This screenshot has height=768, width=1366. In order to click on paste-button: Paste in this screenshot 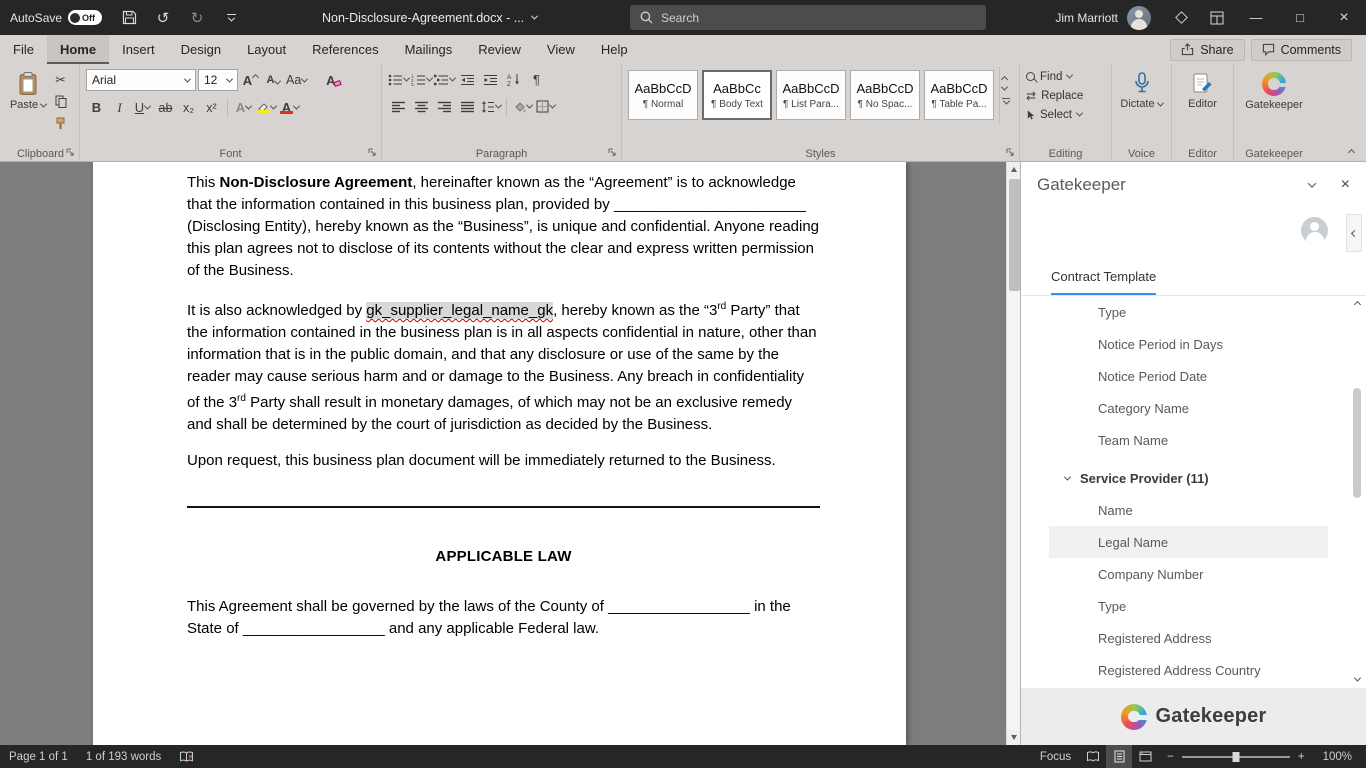, I will do `click(28, 105)`.